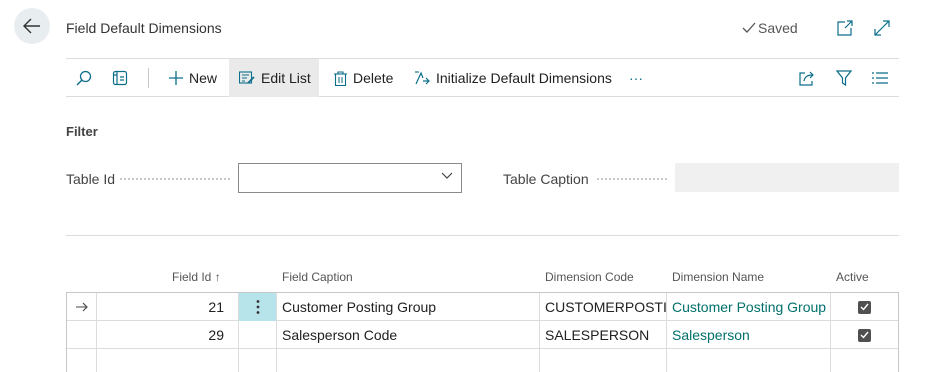 This screenshot has width=948, height=372. Describe the element at coordinates (749, 360) in the screenshot. I see `dimension-name-cell` at that location.